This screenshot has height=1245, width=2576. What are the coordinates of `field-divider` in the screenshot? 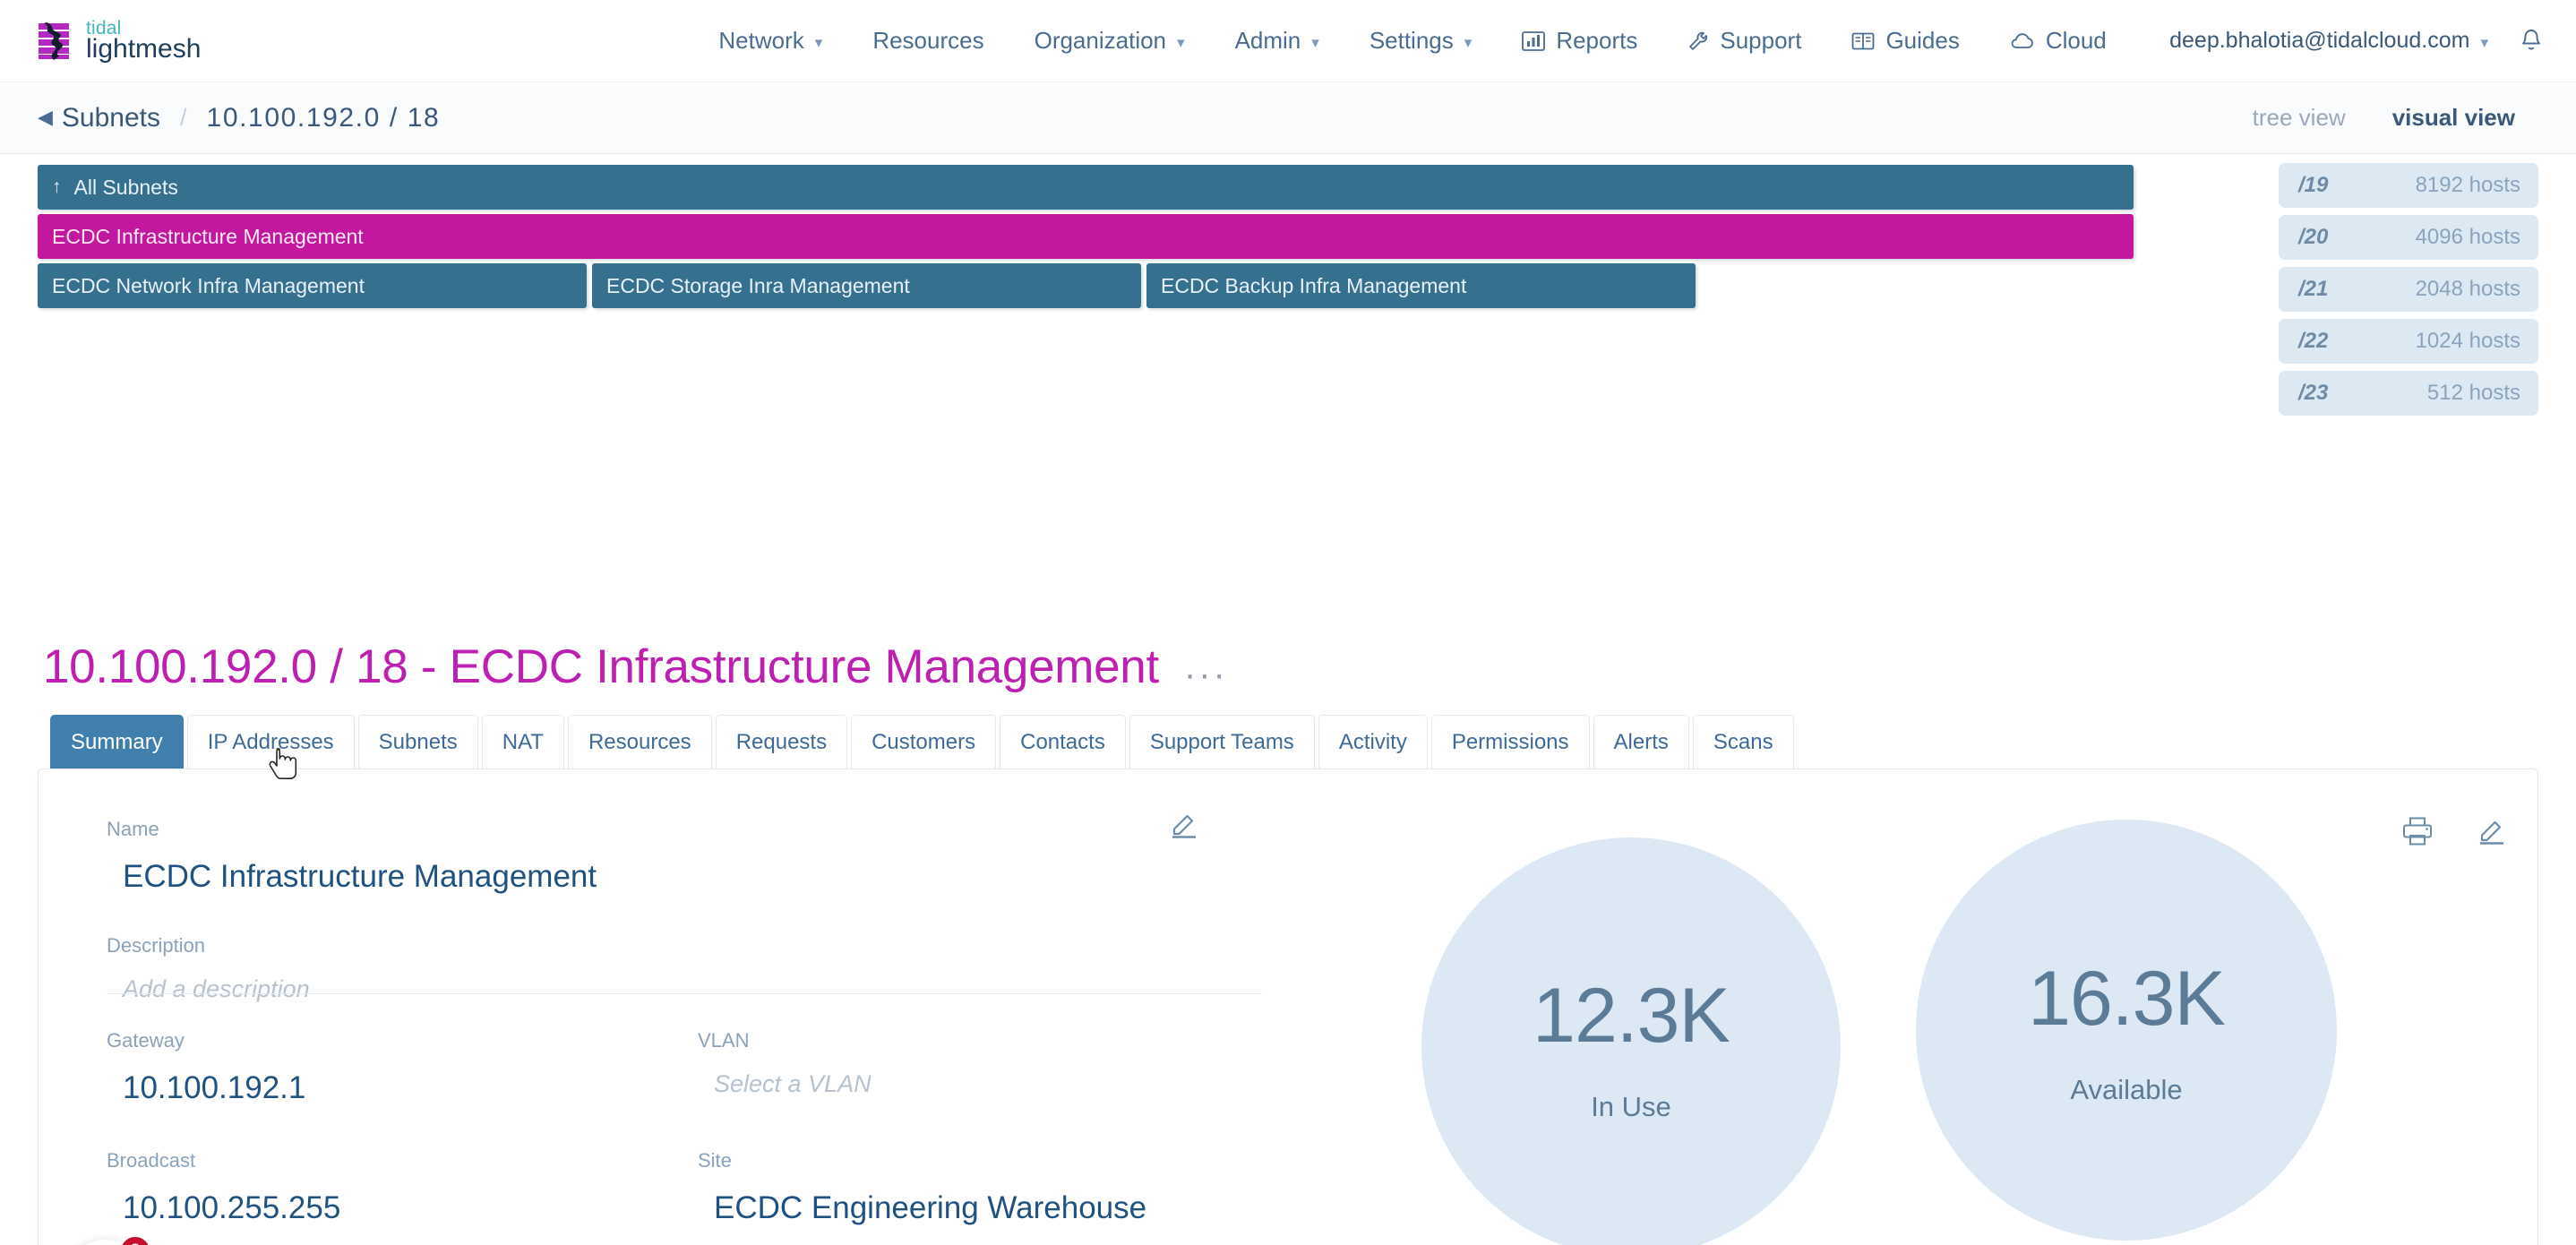 It's located at (684, 993).